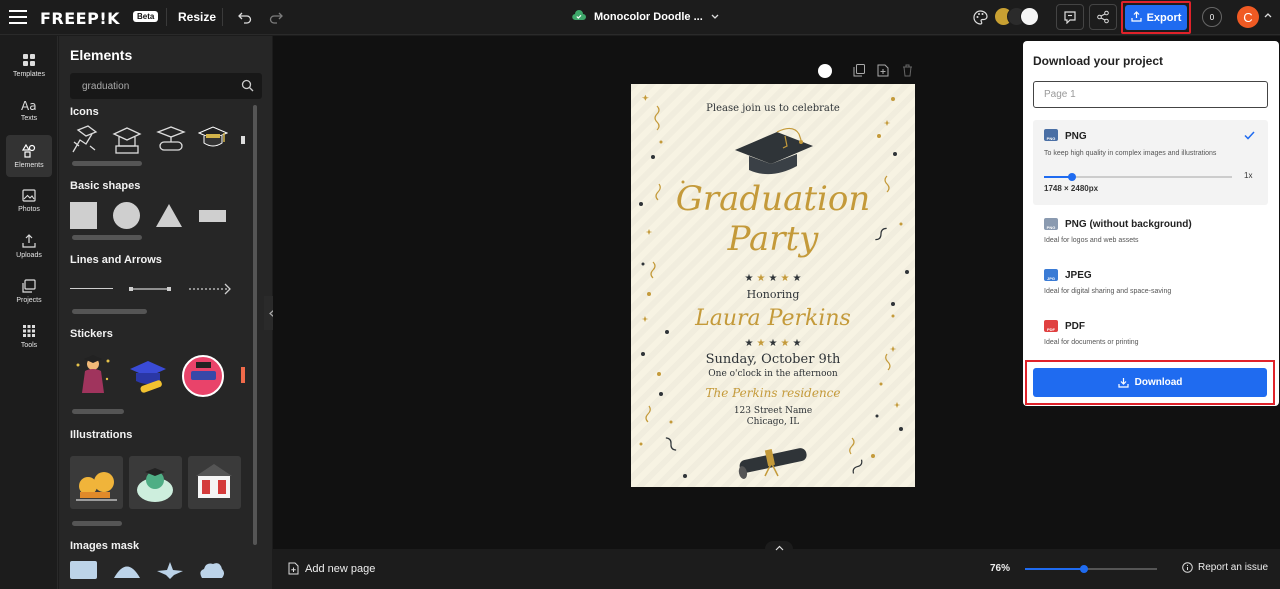 The height and width of the screenshot is (589, 1280). What do you see at coordinates (91, 334) in the screenshot?
I see `section-title-stickers: Stickers` at bounding box center [91, 334].